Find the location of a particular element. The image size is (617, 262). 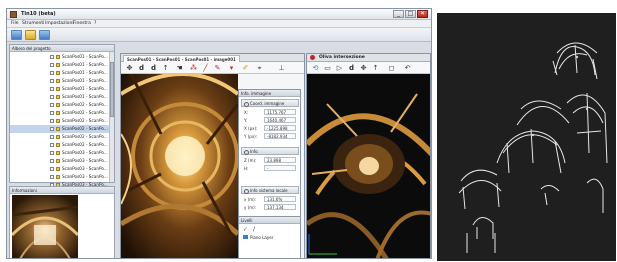

maximize-button: □ is located at coordinates (410, 14).